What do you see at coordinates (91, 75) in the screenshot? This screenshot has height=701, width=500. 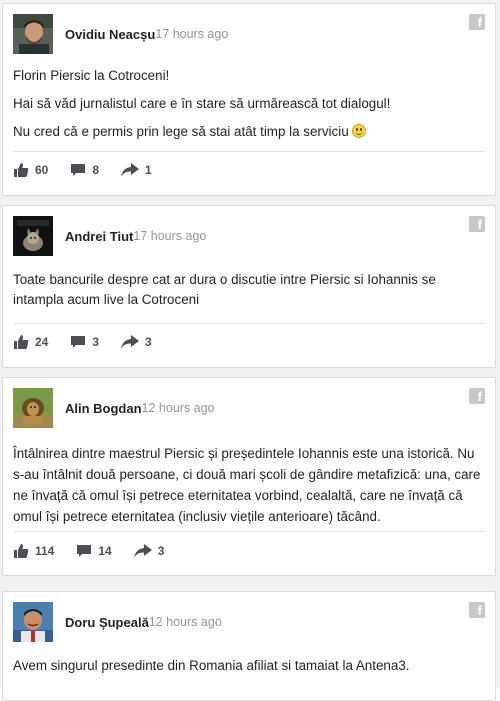 I see `post-line: Florin Piersic la Cotroceni!` at bounding box center [91, 75].